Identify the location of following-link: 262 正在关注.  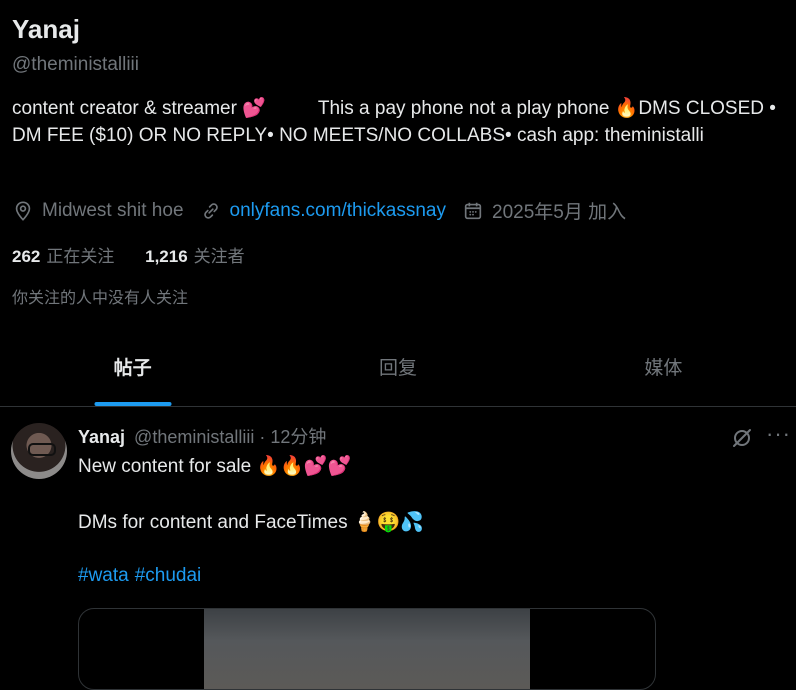
(63, 256).